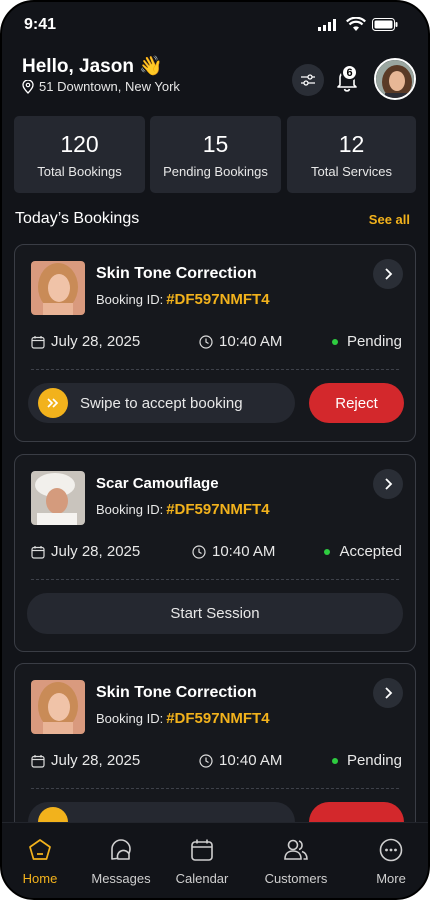 The width and height of the screenshot is (430, 900). I want to click on swipe-to-accept: Swipe to accept booking, so click(161, 403).